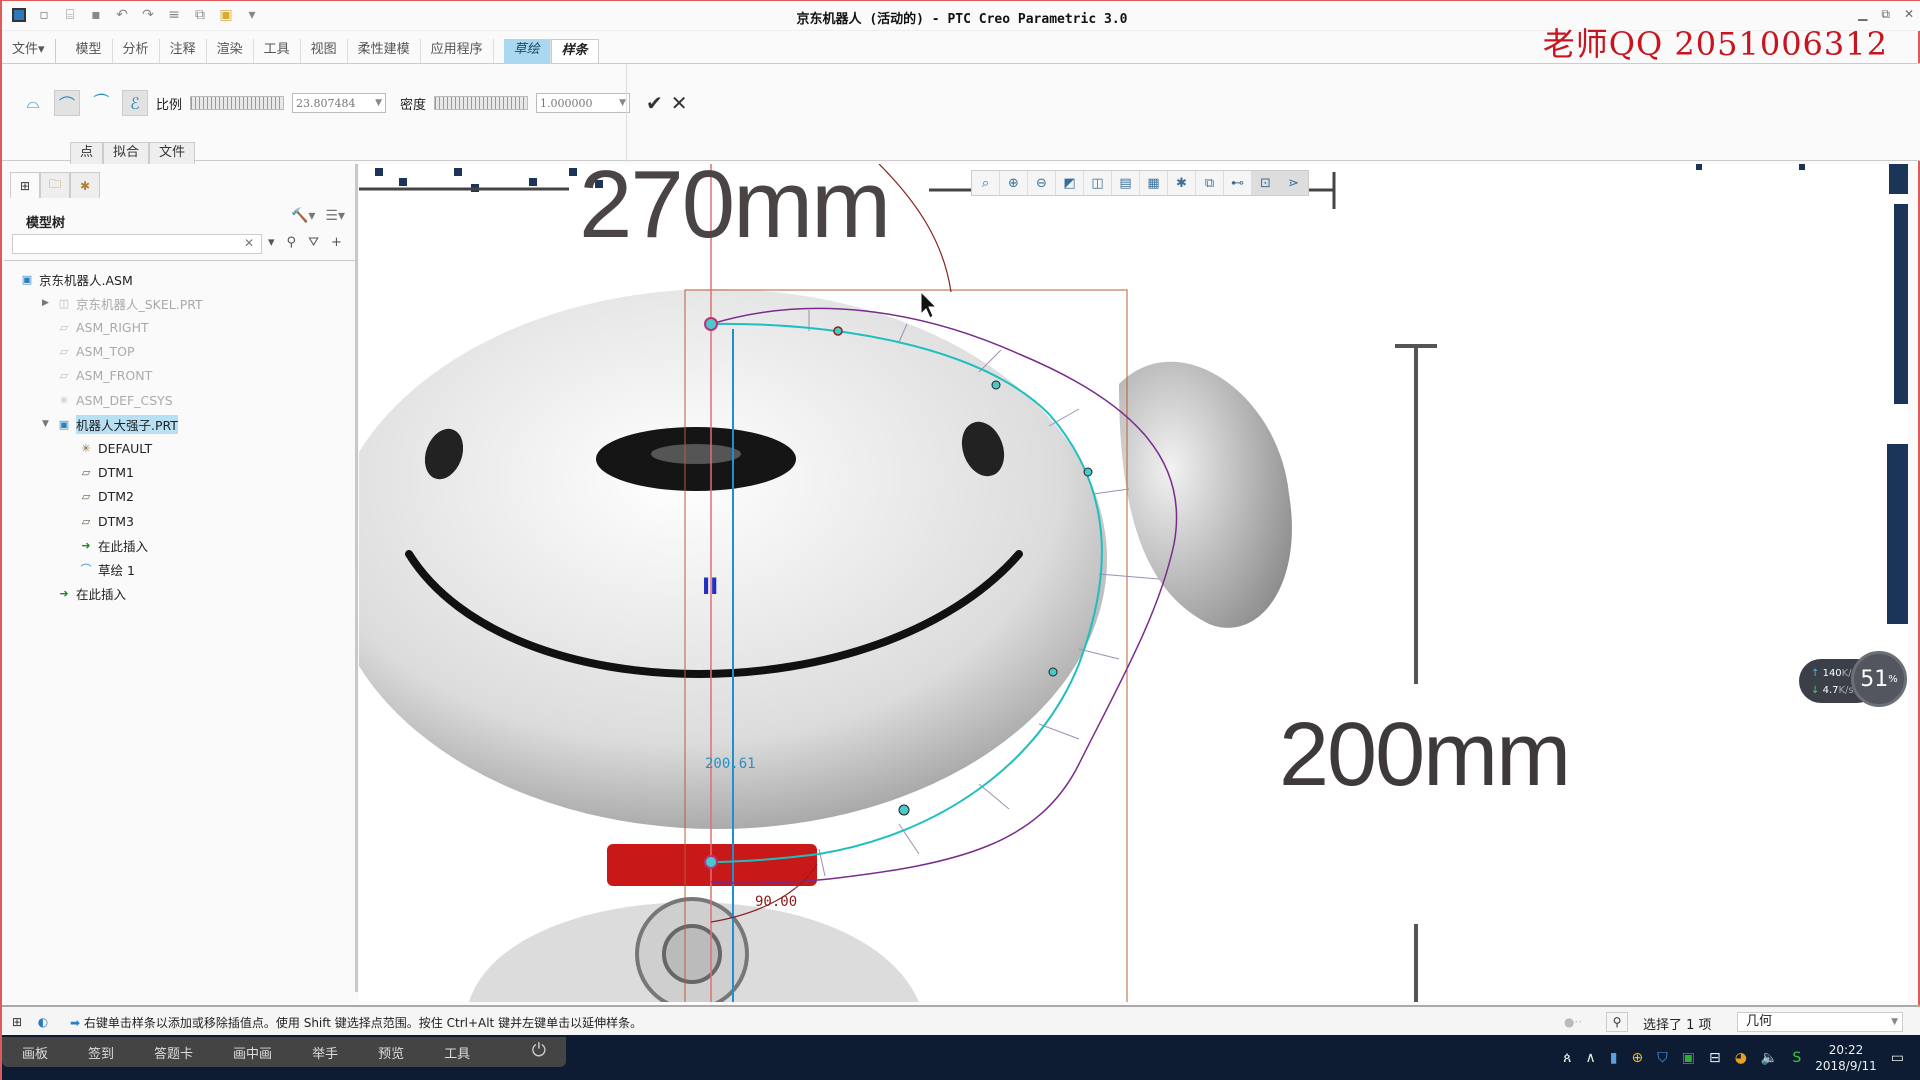 The width and height of the screenshot is (1920, 1080). I want to click on tree-search-input, so click(137, 244).